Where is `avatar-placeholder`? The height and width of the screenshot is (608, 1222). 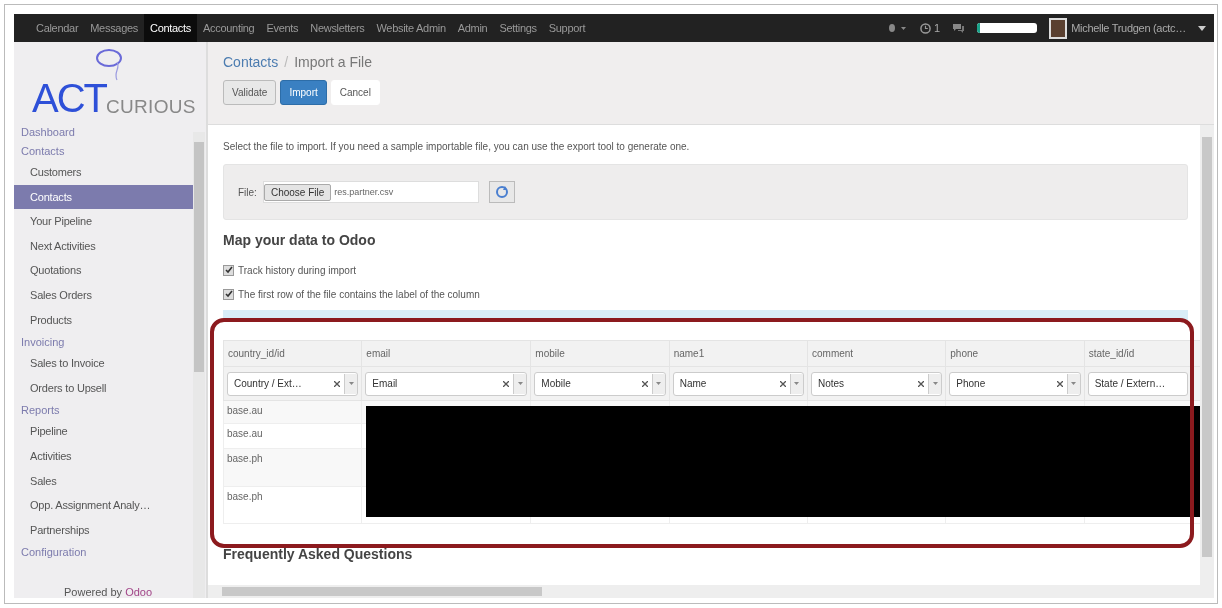 avatar-placeholder is located at coordinates (1058, 28).